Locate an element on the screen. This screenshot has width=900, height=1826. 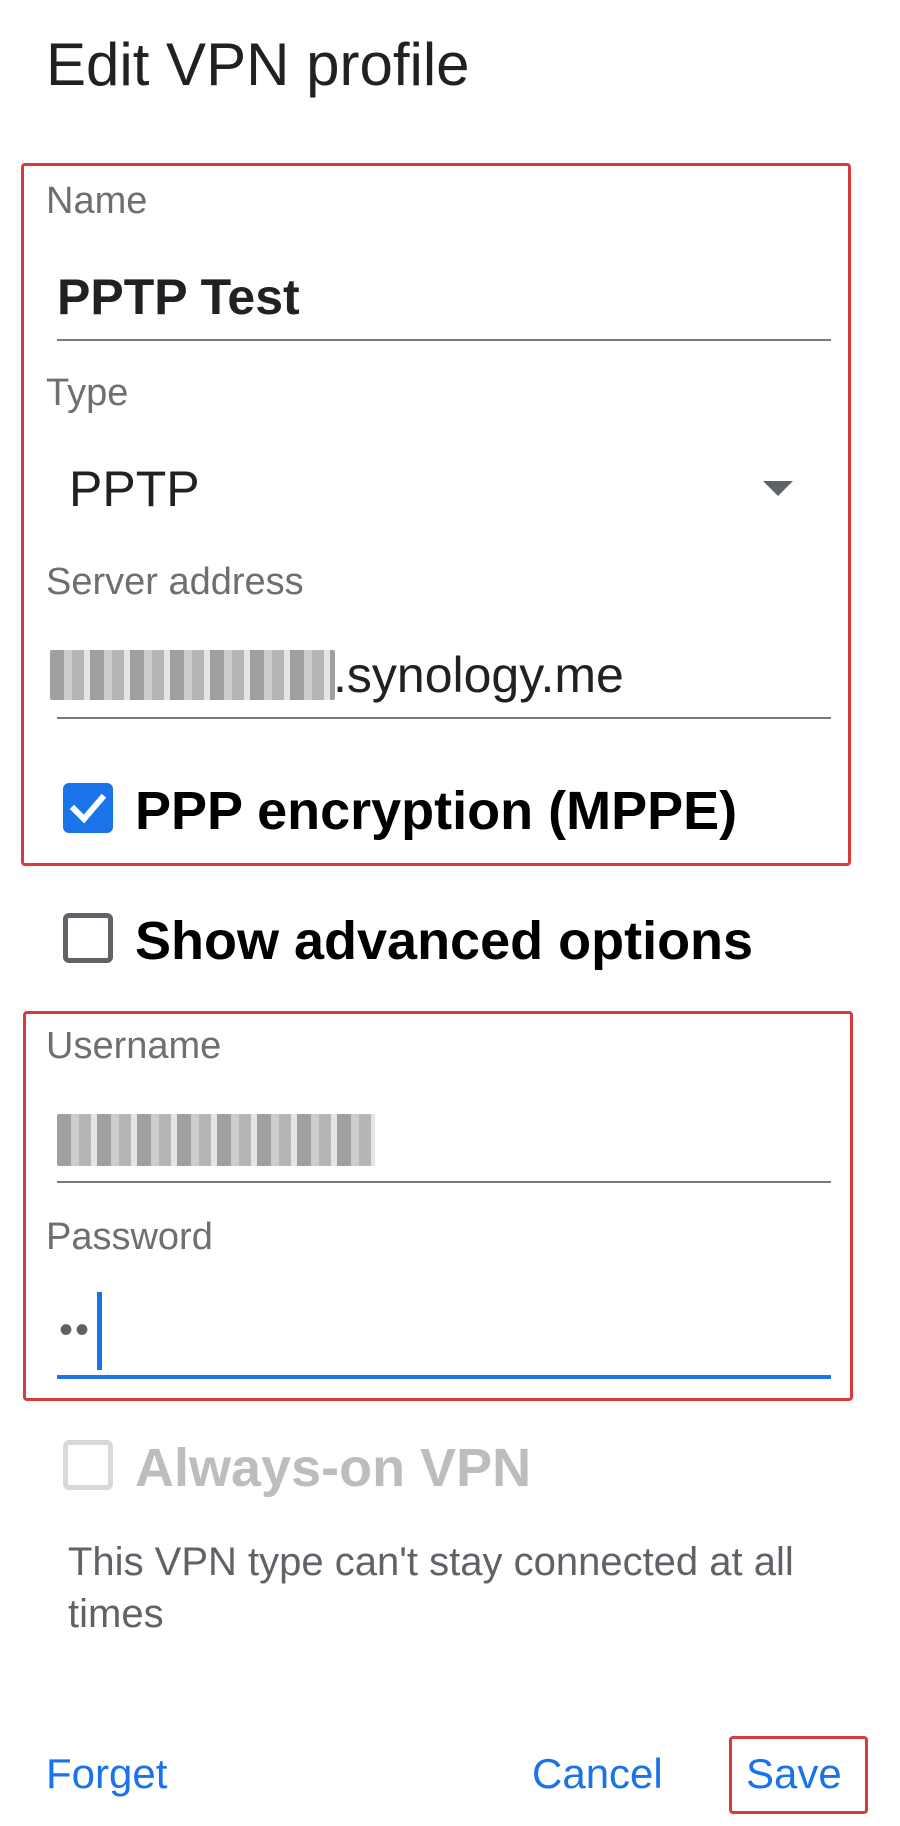
type-label: Type is located at coordinates (87, 393).